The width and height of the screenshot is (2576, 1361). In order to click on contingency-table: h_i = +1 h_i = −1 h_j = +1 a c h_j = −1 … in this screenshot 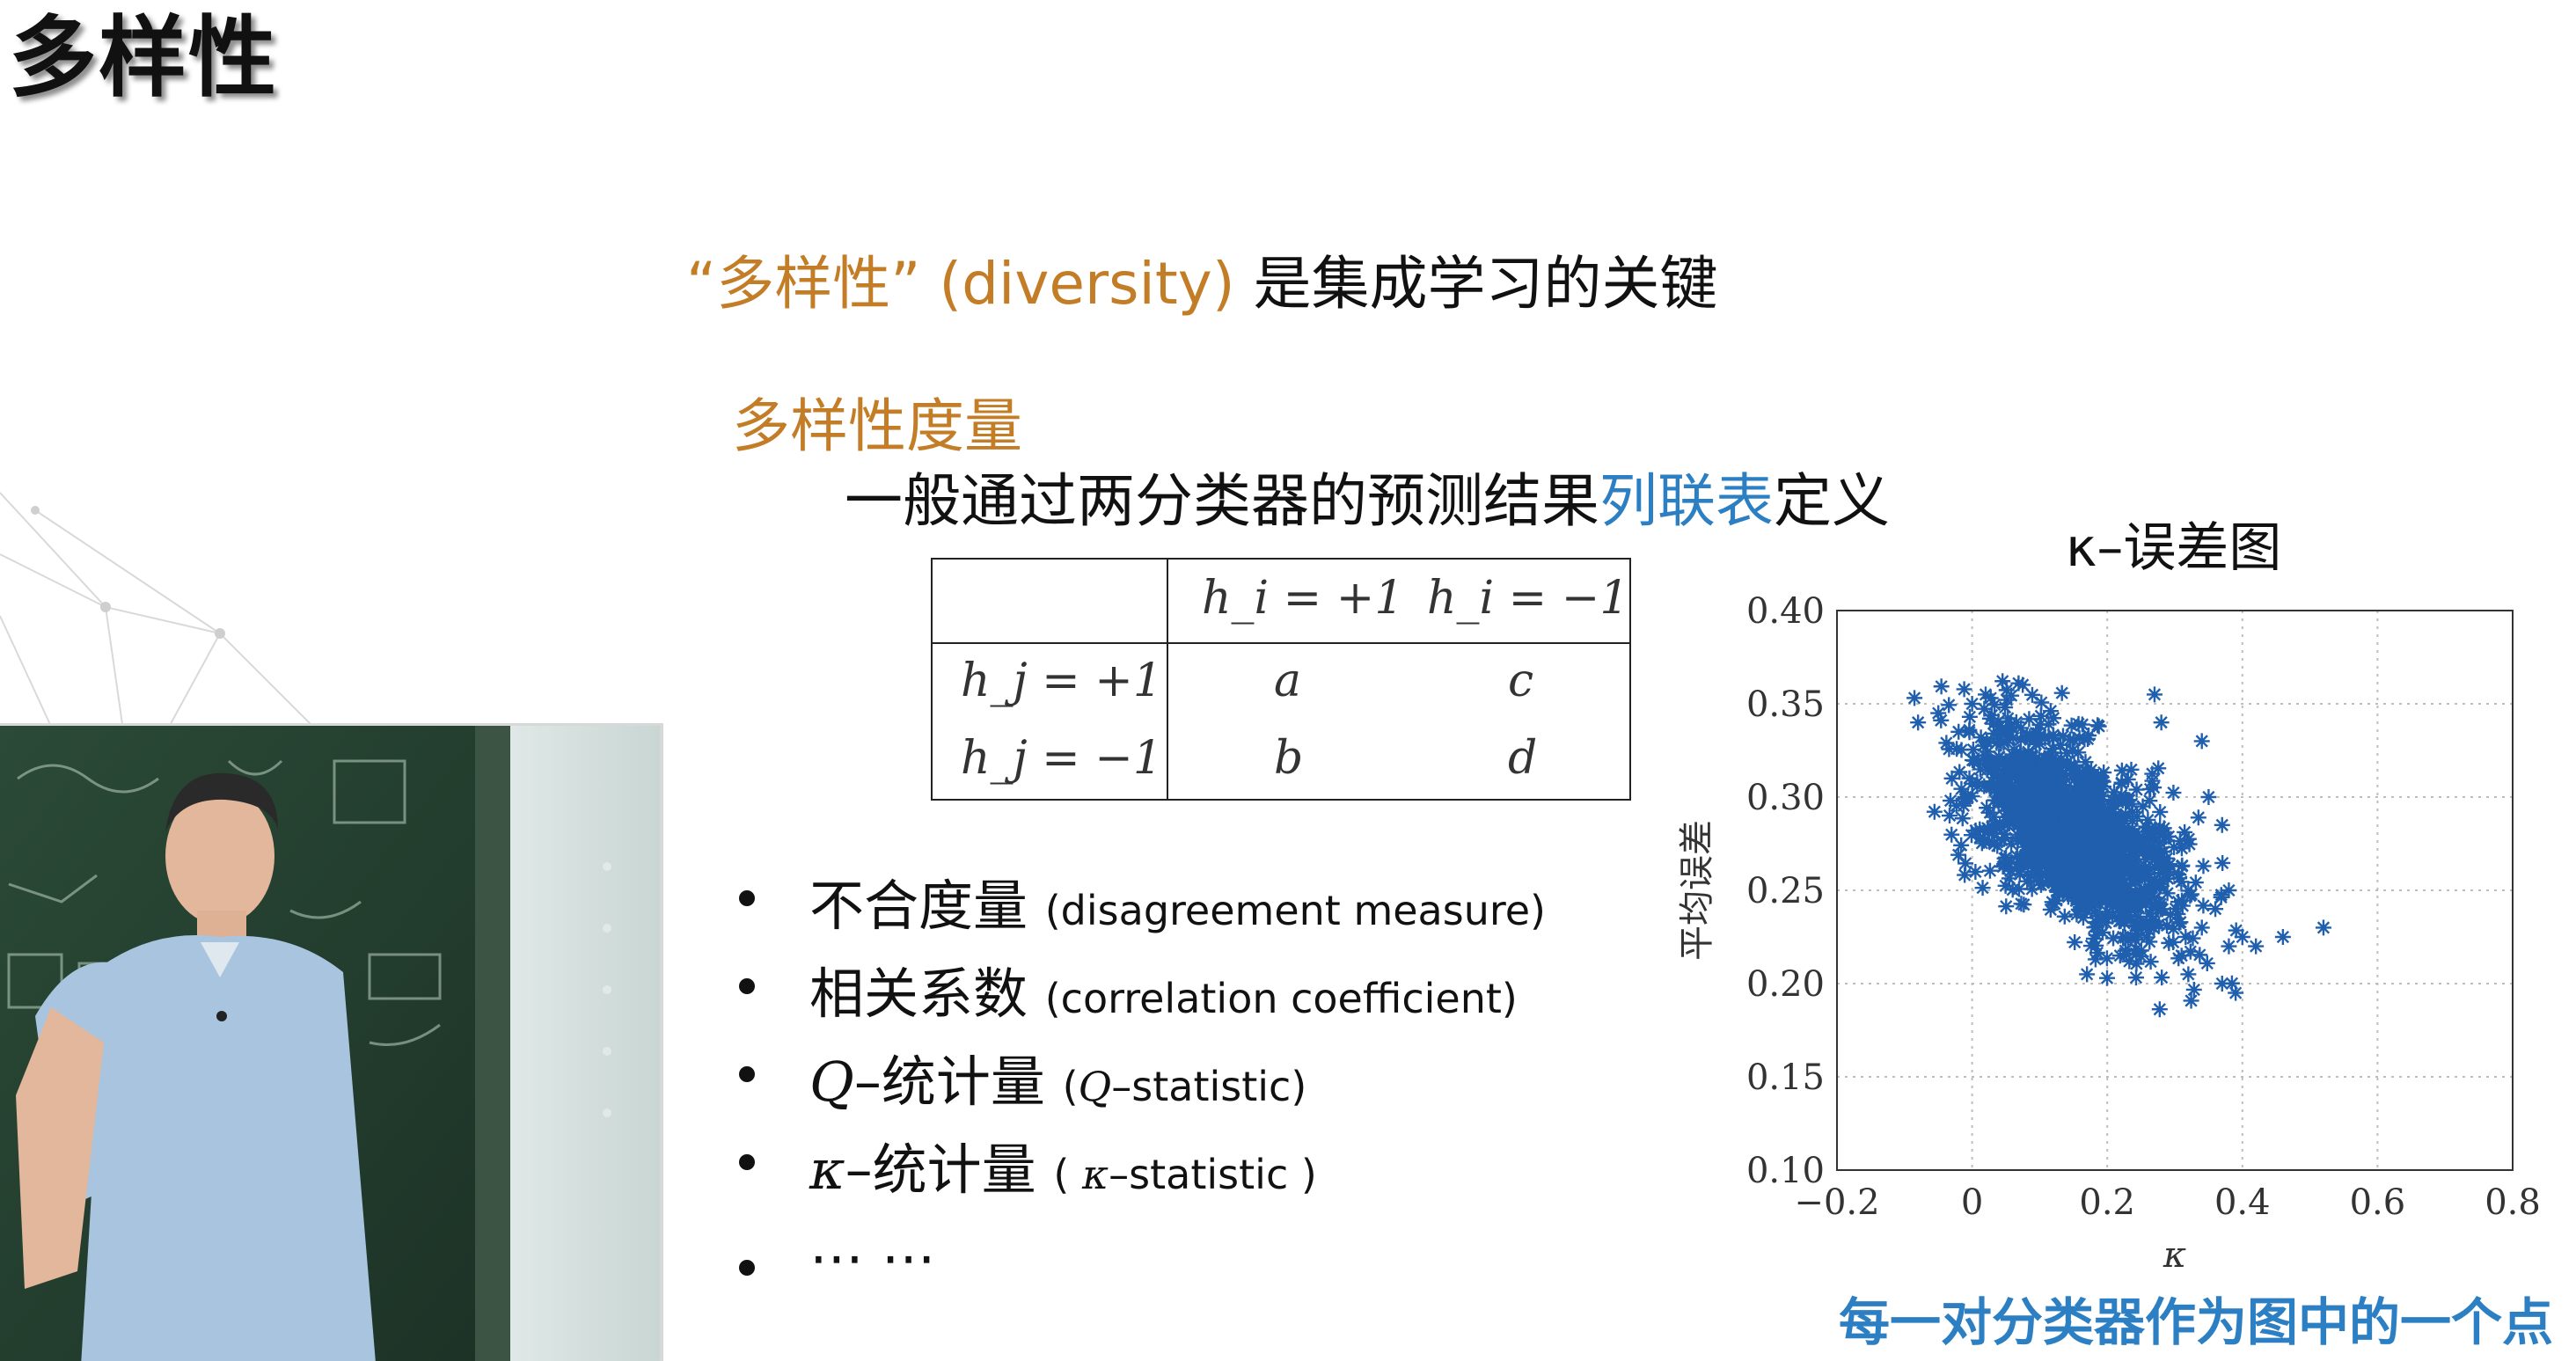, I will do `click(1281, 679)`.